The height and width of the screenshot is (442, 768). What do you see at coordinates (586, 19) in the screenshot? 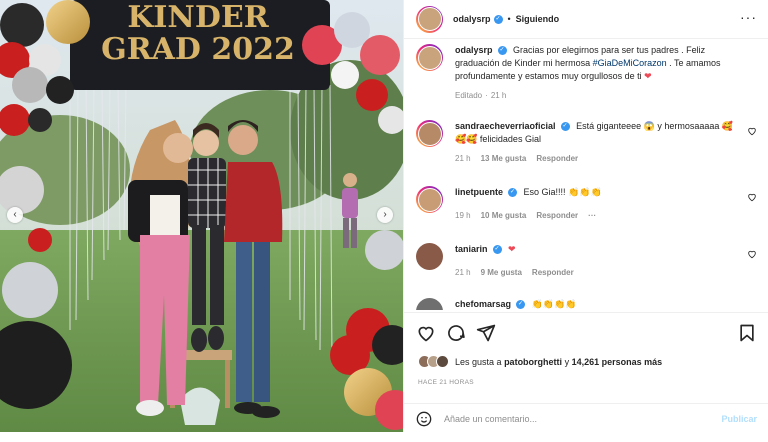
I see `post-header: odalysrp ✓ • Siguiendo ···` at bounding box center [586, 19].